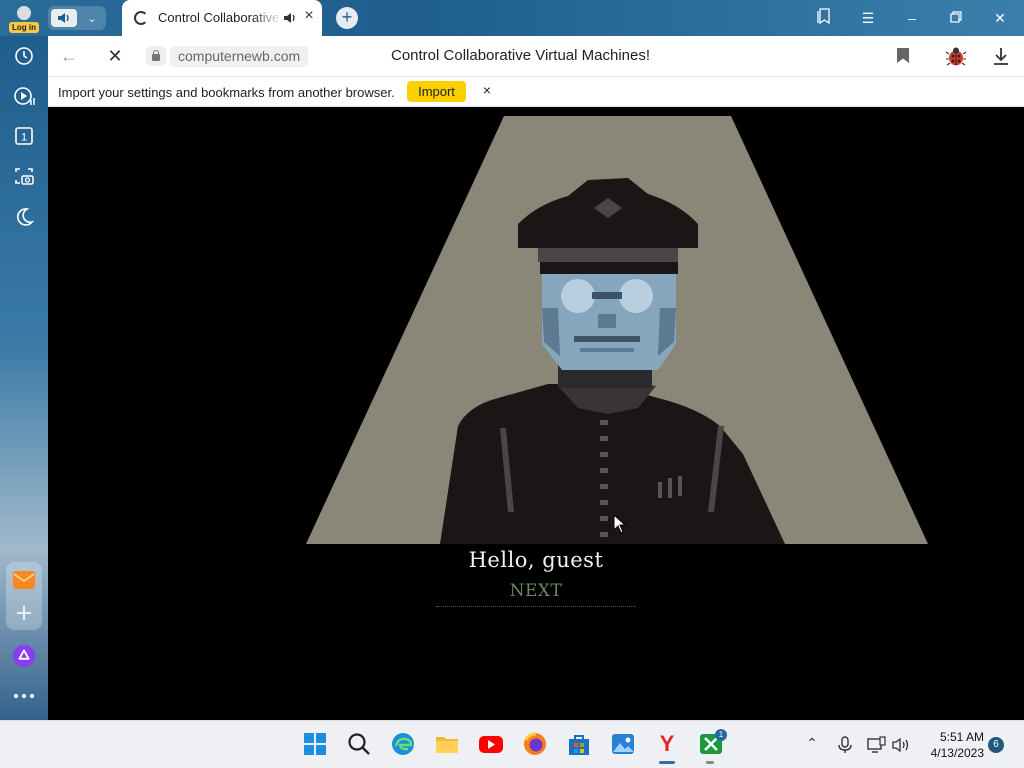 This screenshot has height=768, width=1024. Describe the element at coordinates (24, 613) in the screenshot. I see `add-icon` at that location.